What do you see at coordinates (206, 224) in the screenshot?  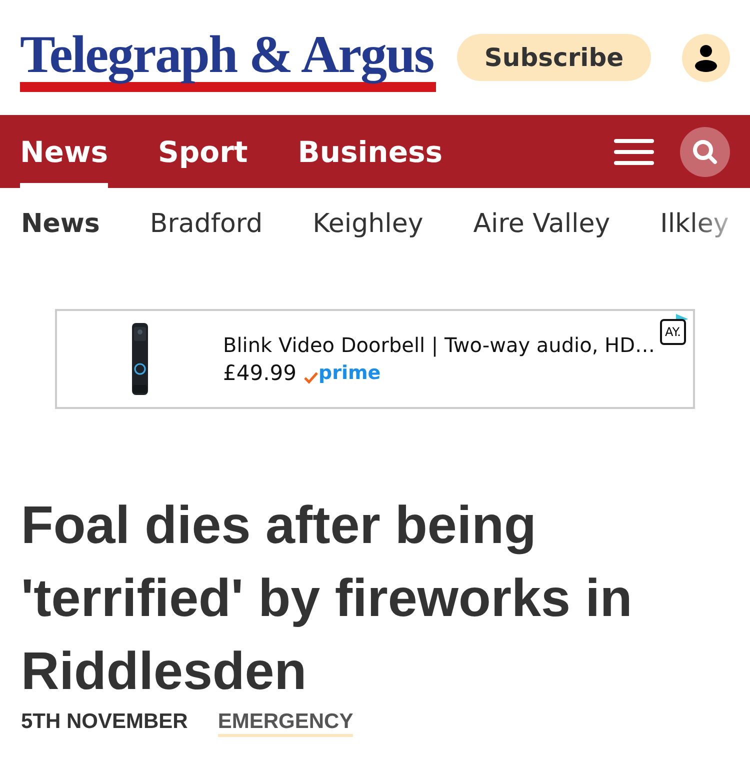 I see `section-link: Bradford` at bounding box center [206, 224].